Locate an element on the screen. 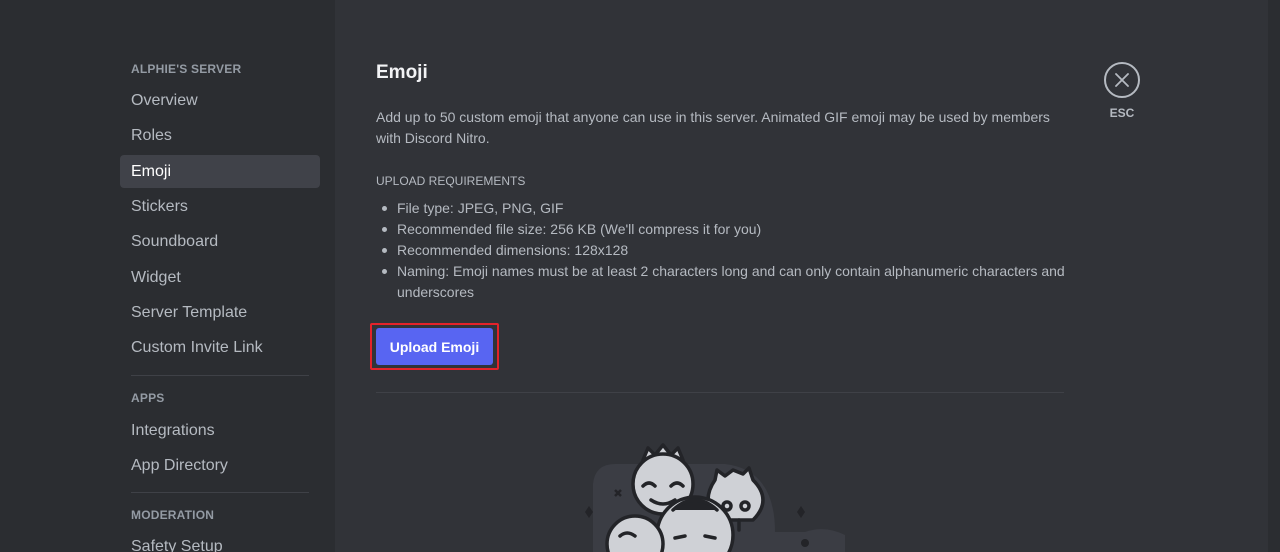 The width and height of the screenshot is (1280, 552). esc-label: ESC is located at coordinates (1122, 113).